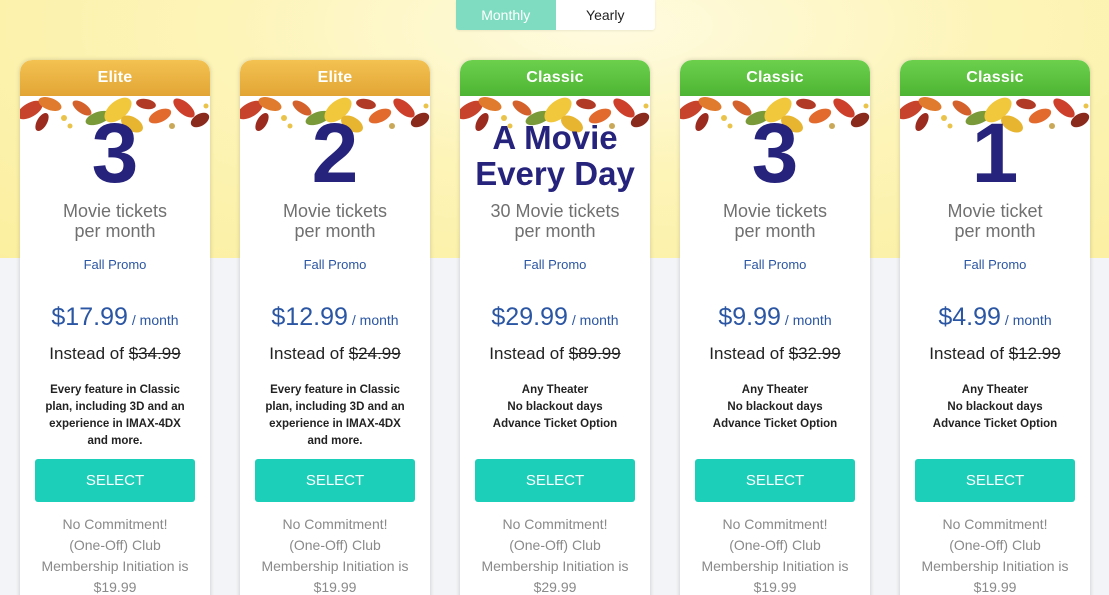  I want to click on billing-toggle: Monthly Yearly, so click(555, 15).